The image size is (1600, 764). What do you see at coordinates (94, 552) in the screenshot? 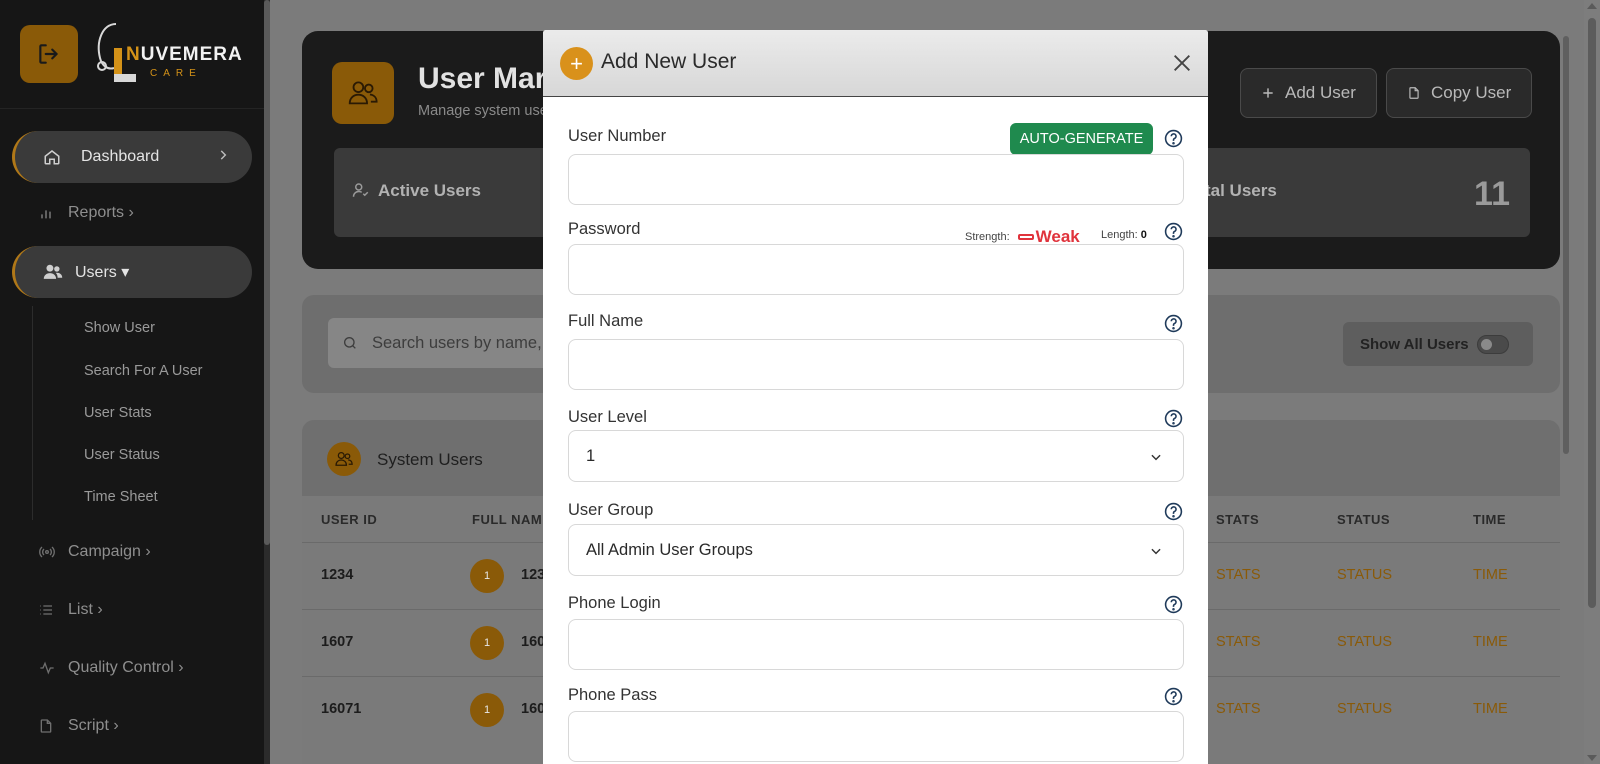
I see `sidebar-item-campaign: Campaign ›` at bounding box center [94, 552].